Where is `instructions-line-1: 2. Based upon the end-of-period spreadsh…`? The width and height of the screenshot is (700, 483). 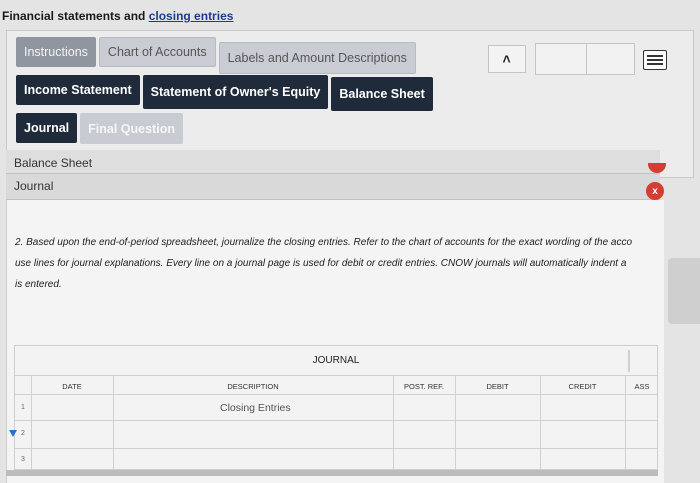 instructions-line-1: 2. Based upon the end-of-period spreadsh… is located at coordinates (324, 242).